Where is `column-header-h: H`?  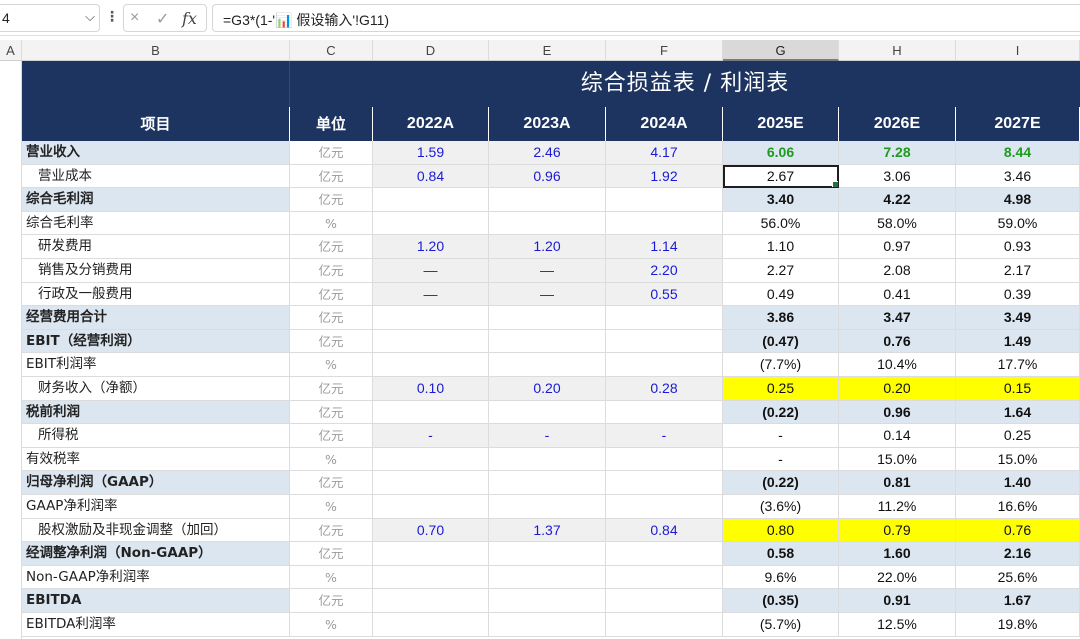 column-header-h: H is located at coordinates (897, 50).